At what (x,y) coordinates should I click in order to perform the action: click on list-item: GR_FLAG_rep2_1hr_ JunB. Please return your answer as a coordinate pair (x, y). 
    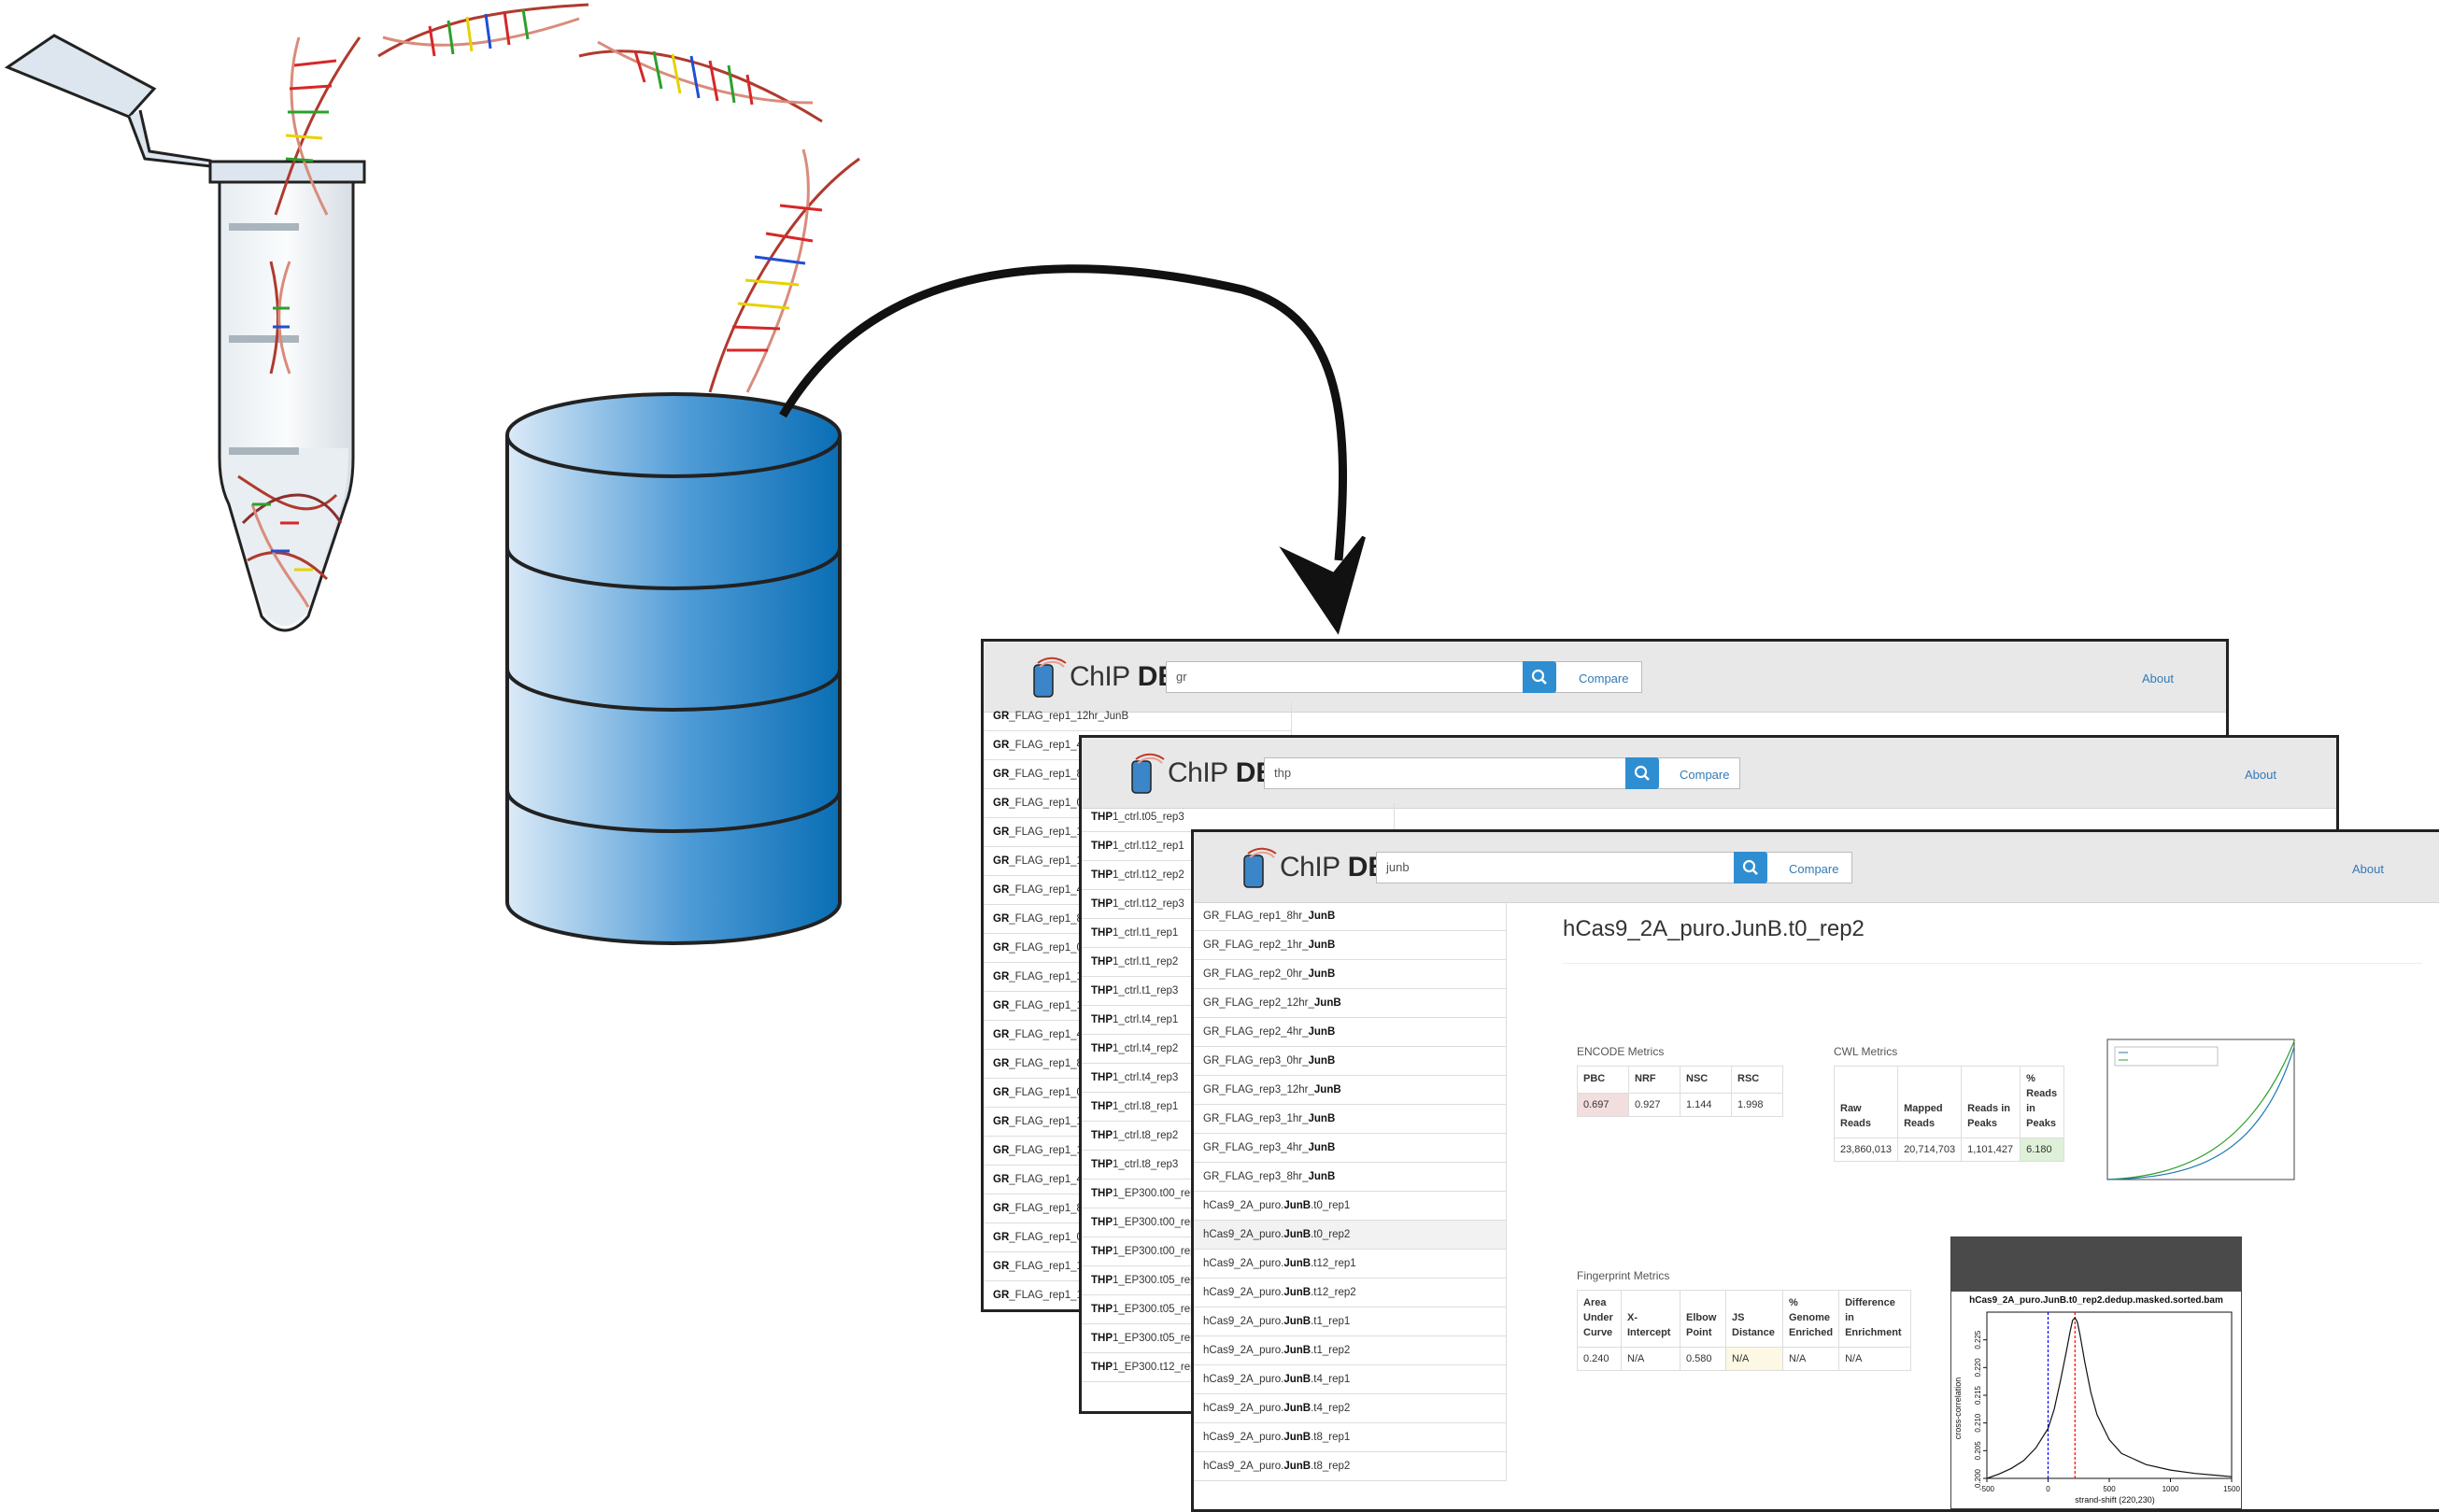
    Looking at the image, I should click on (1350, 946).